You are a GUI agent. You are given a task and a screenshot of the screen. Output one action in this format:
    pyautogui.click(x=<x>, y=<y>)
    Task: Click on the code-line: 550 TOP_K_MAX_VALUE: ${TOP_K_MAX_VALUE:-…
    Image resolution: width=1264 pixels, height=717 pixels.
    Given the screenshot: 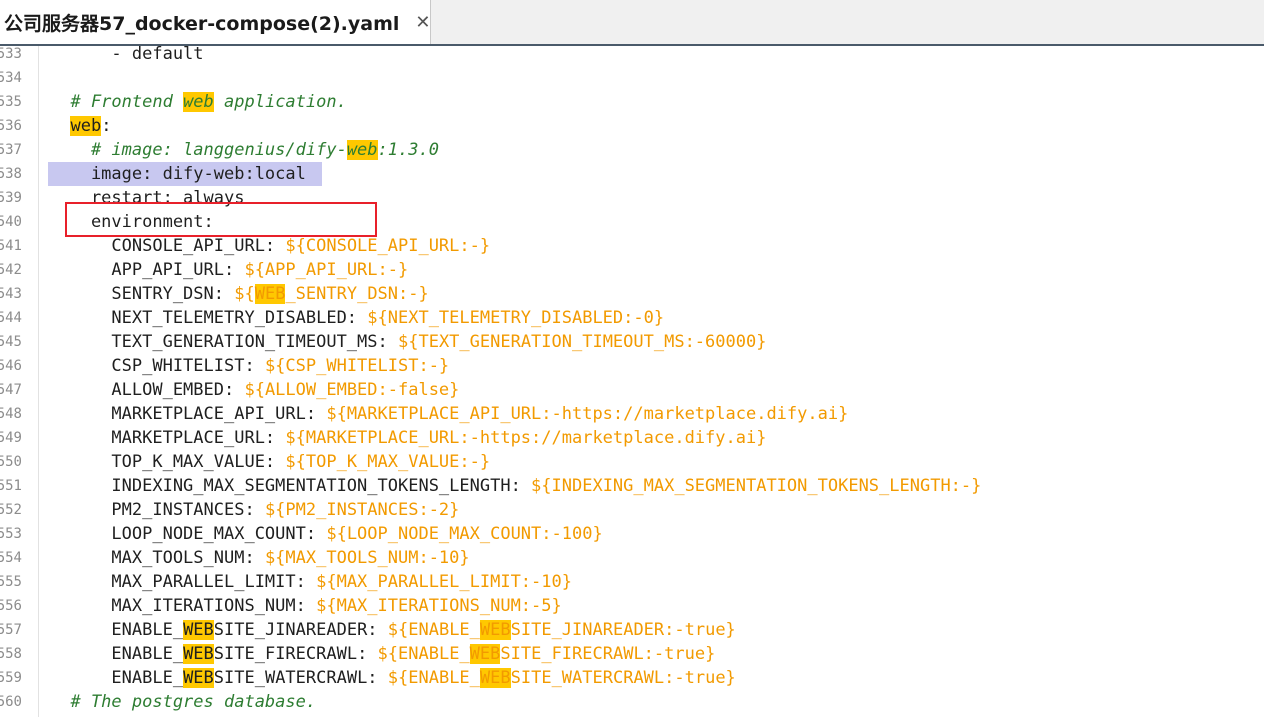 What is the action you would take?
    pyautogui.click(x=632, y=462)
    